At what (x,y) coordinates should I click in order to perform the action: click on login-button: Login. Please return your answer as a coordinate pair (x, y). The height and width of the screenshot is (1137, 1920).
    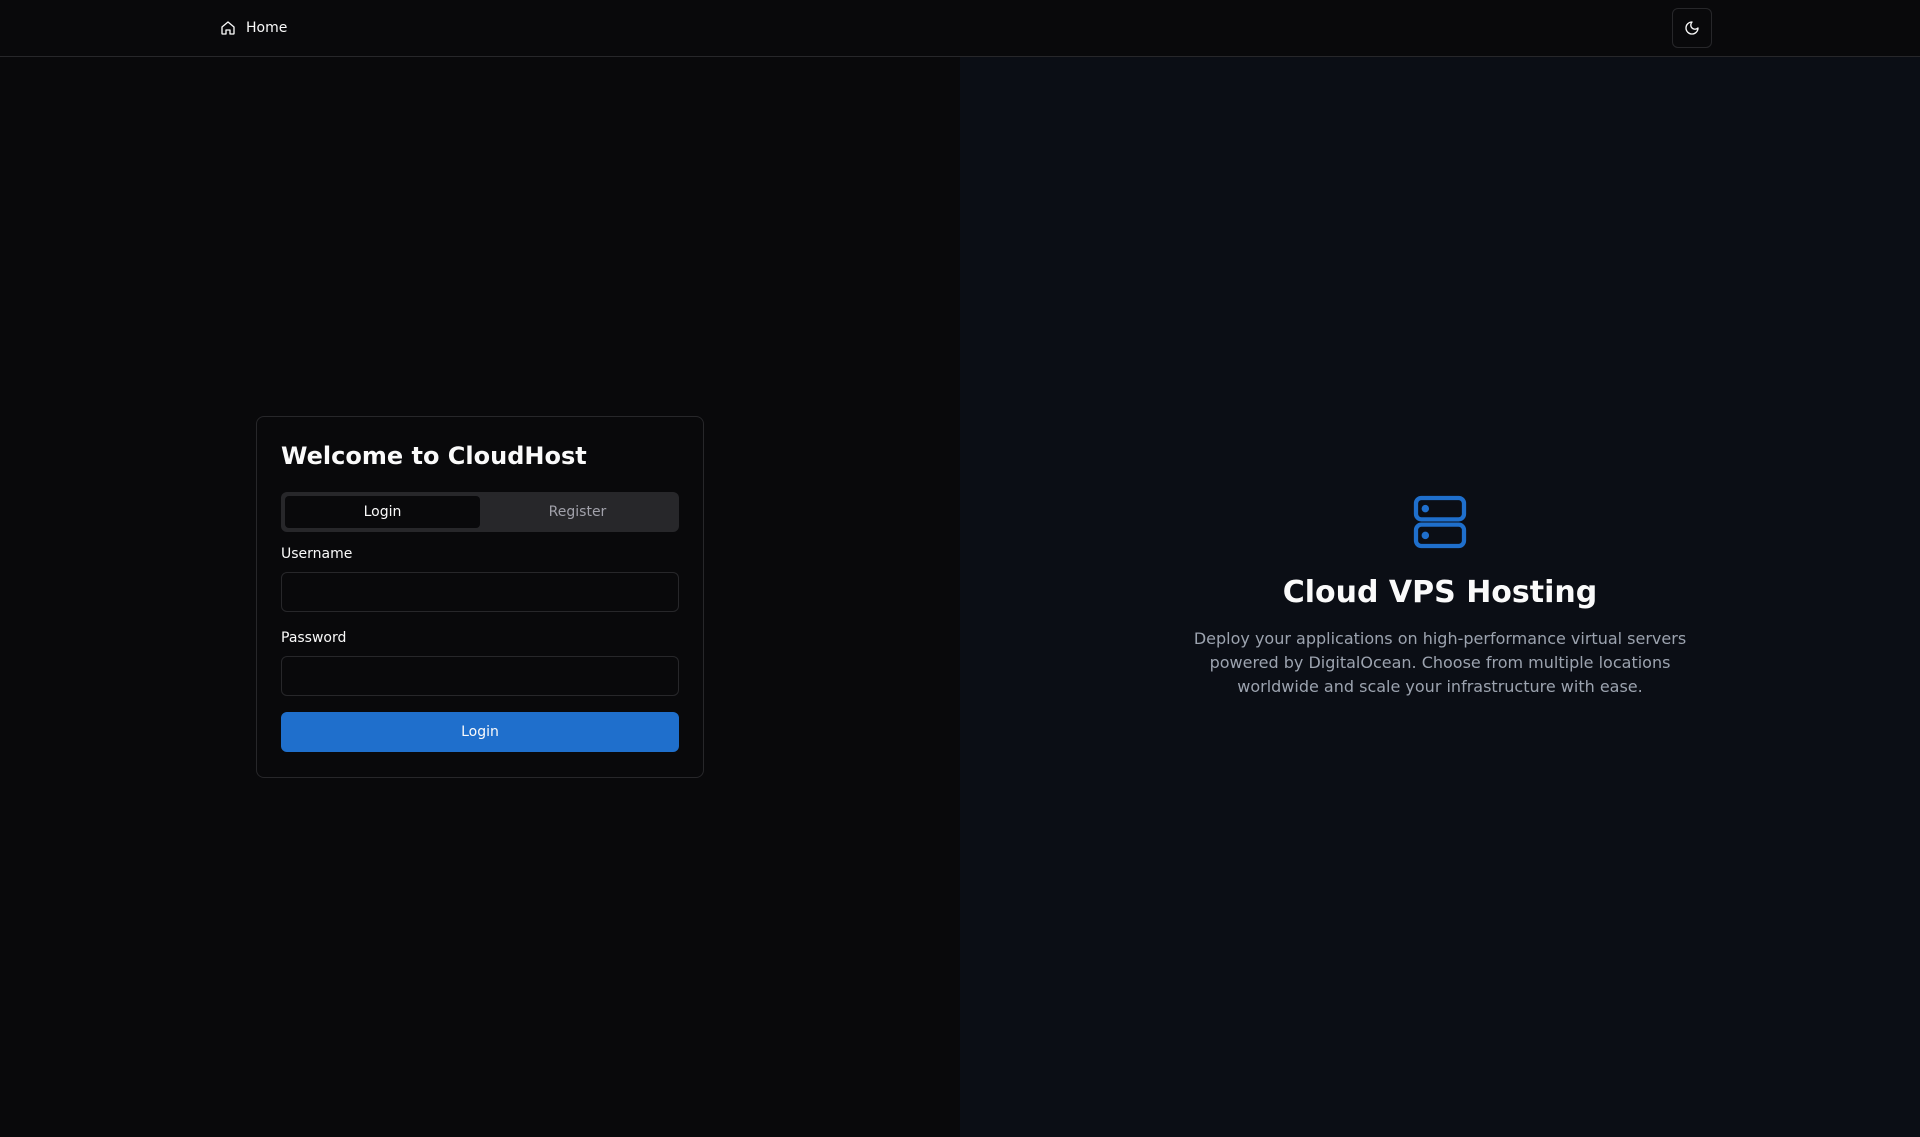
    Looking at the image, I should click on (480, 732).